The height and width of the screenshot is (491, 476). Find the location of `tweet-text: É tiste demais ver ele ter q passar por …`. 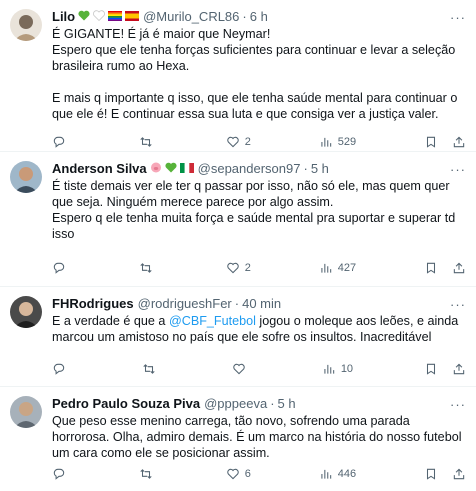

tweet-text: É tiste demais ver ele ter q passar por … is located at coordinates (254, 210).